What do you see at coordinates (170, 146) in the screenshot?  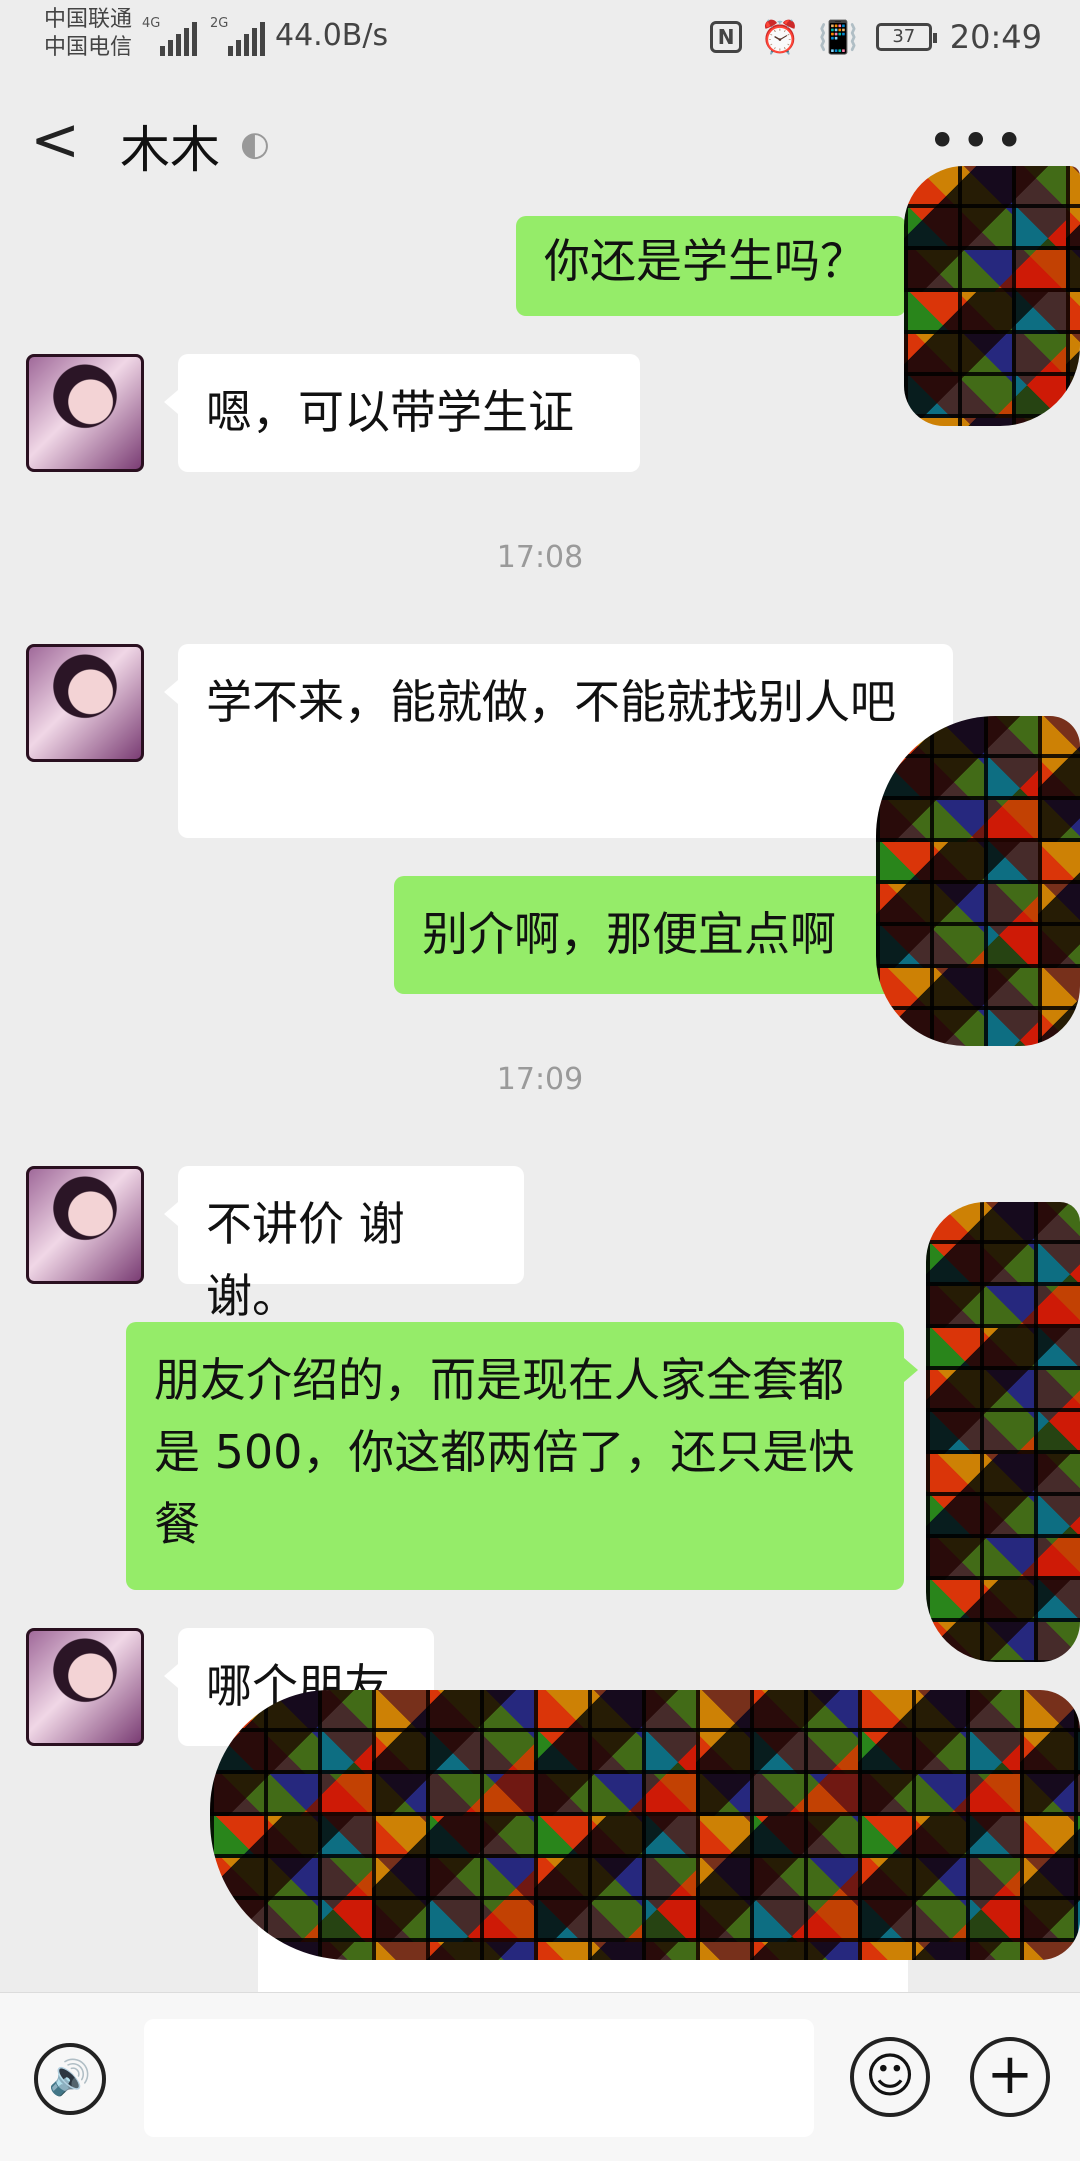 I see `chat-title: 木木` at bounding box center [170, 146].